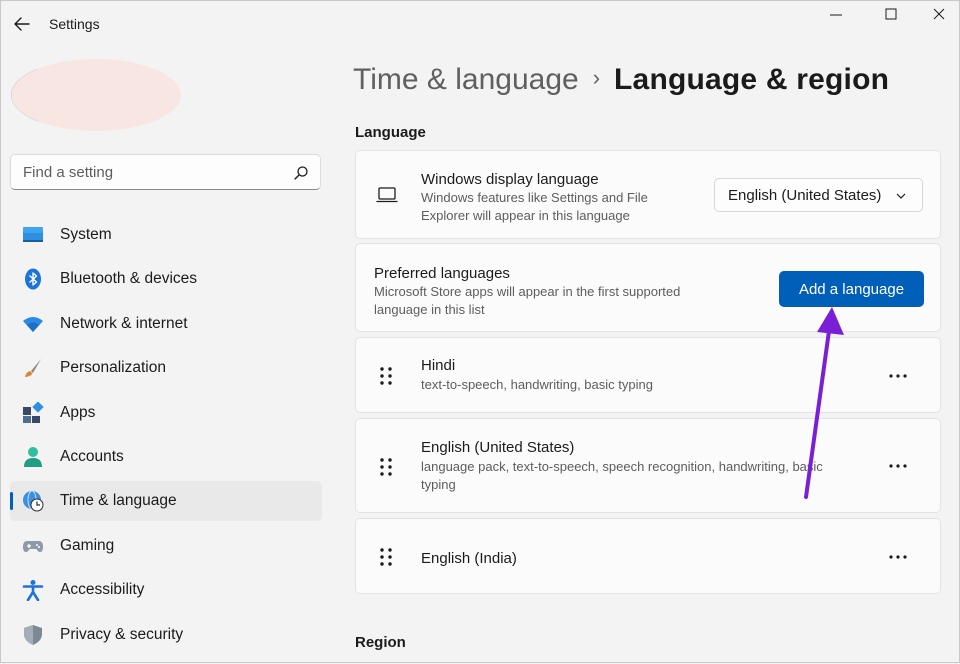  I want to click on sidebar-item-time-language: Time & language, so click(166, 501).